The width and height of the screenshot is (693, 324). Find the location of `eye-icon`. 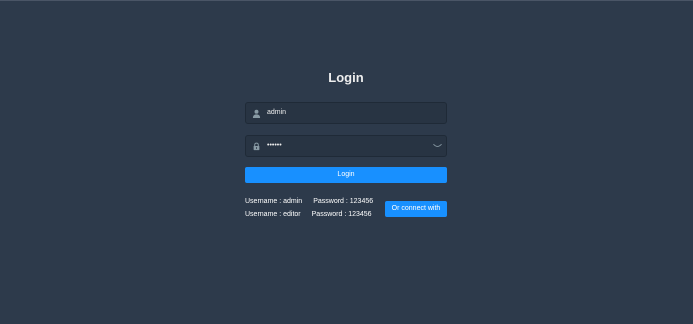

eye-icon is located at coordinates (437, 146).